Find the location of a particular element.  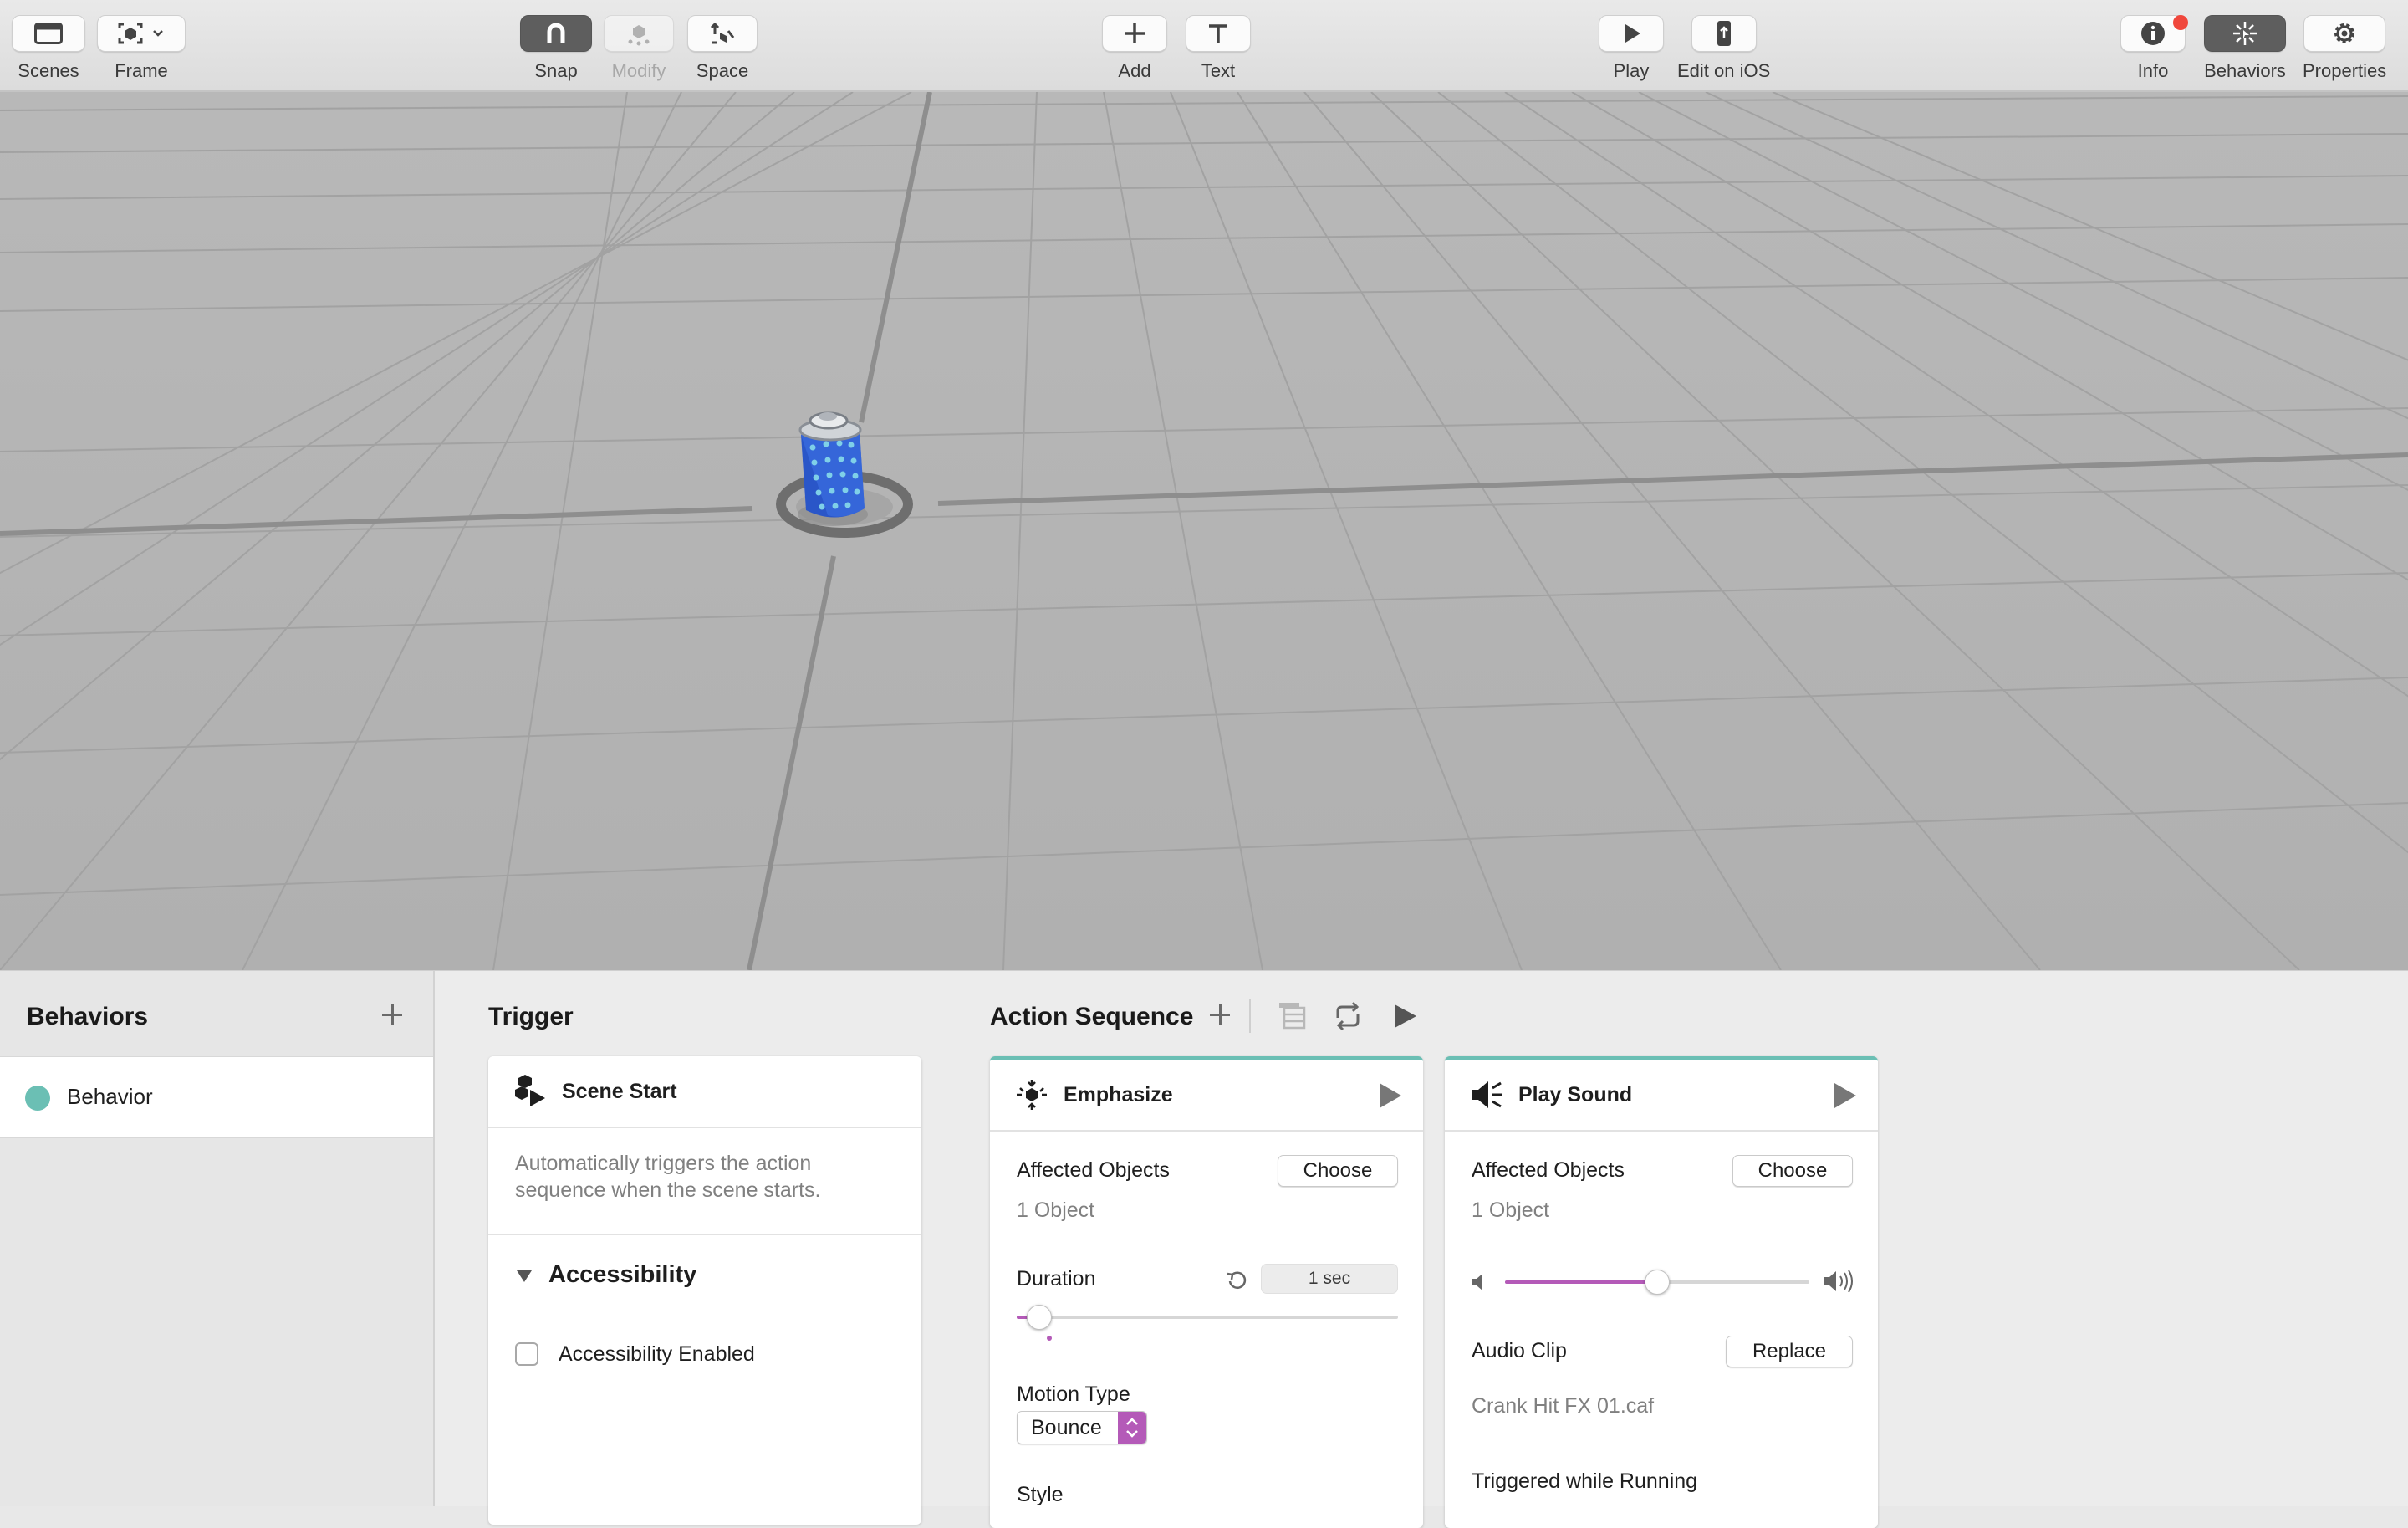

duration-value-field: 1 sec is located at coordinates (1329, 1279).